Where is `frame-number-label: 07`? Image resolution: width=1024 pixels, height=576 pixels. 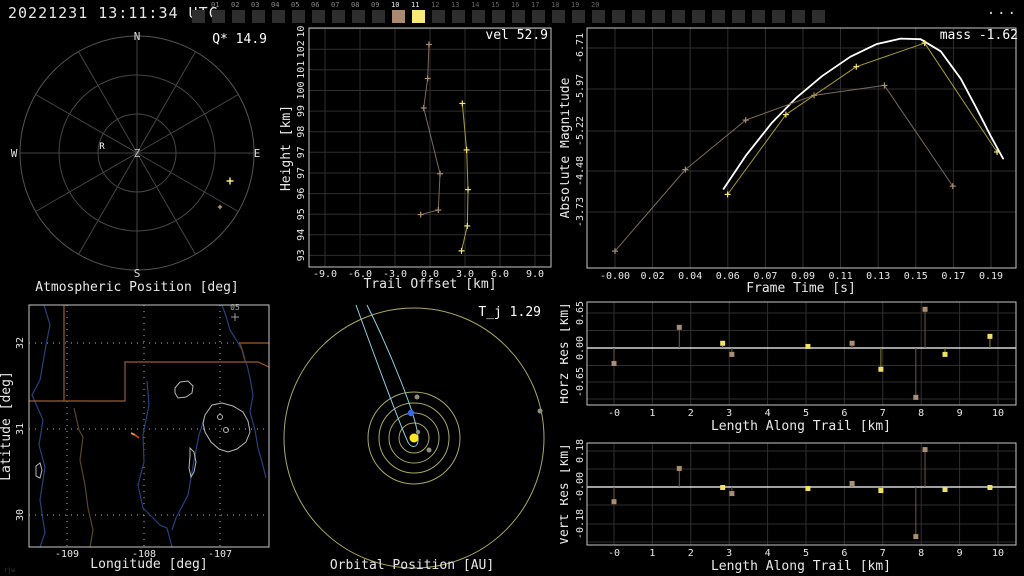 frame-number-label: 07 is located at coordinates (335, 5).